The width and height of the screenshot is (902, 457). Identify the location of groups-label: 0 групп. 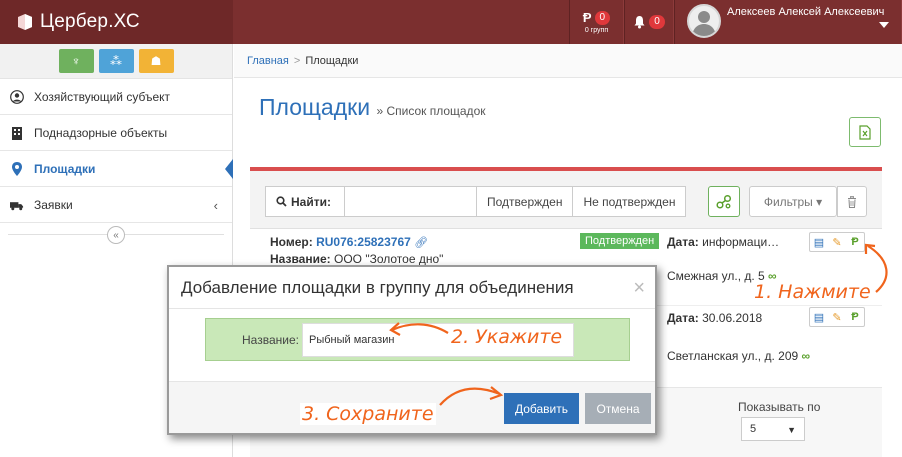
(596, 30).